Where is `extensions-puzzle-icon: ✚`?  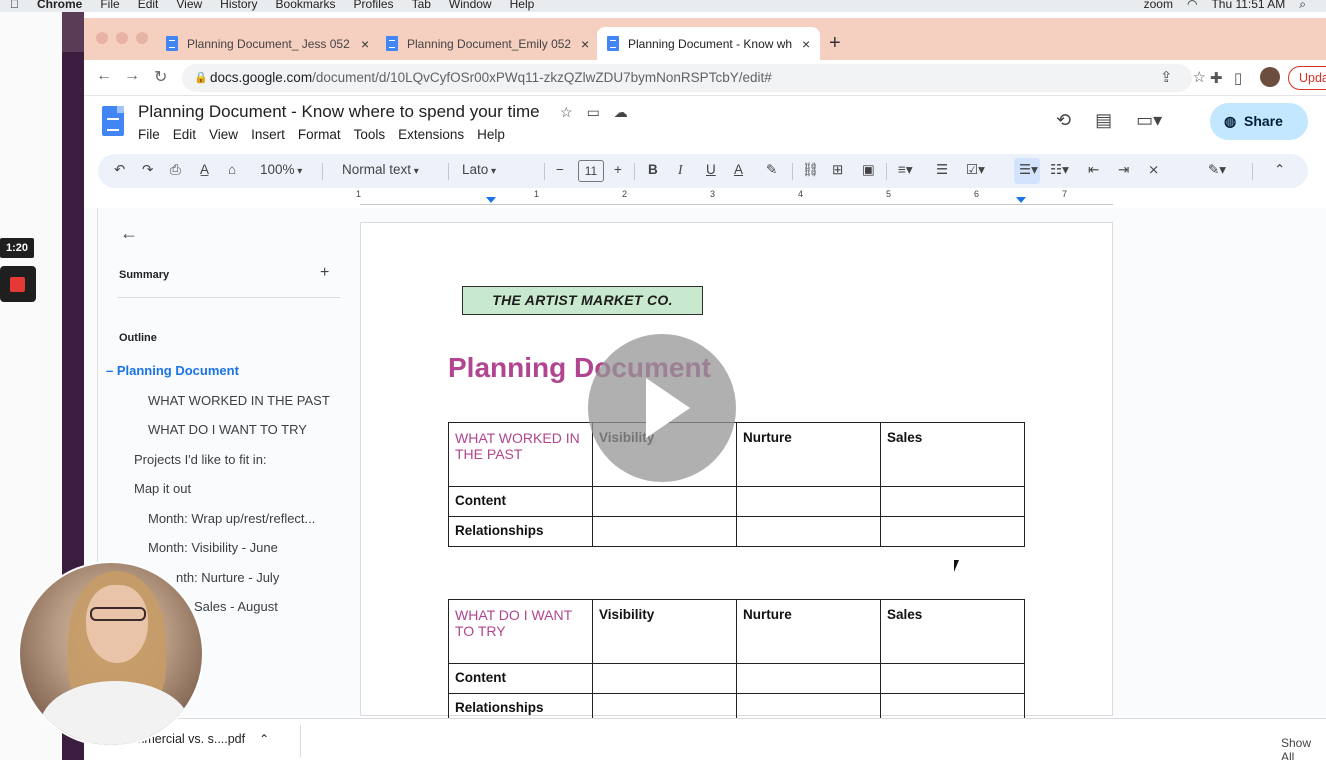 extensions-puzzle-icon: ✚ is located at coordinates (1216, 78).